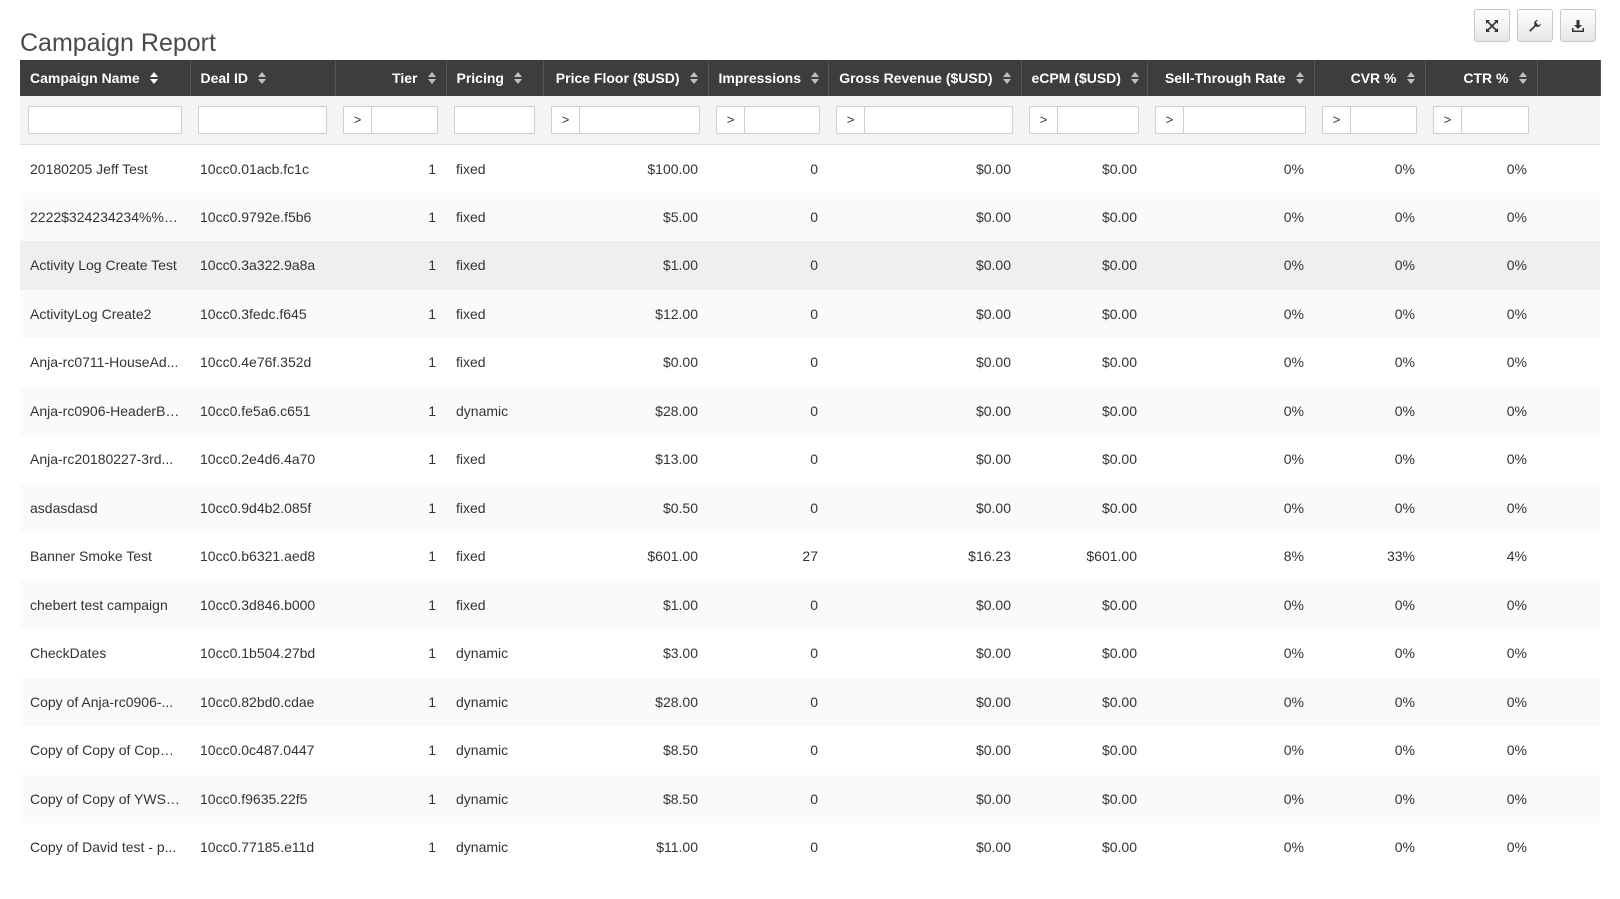  I want to click on column-header-tier: Tier, so click(391, 78).